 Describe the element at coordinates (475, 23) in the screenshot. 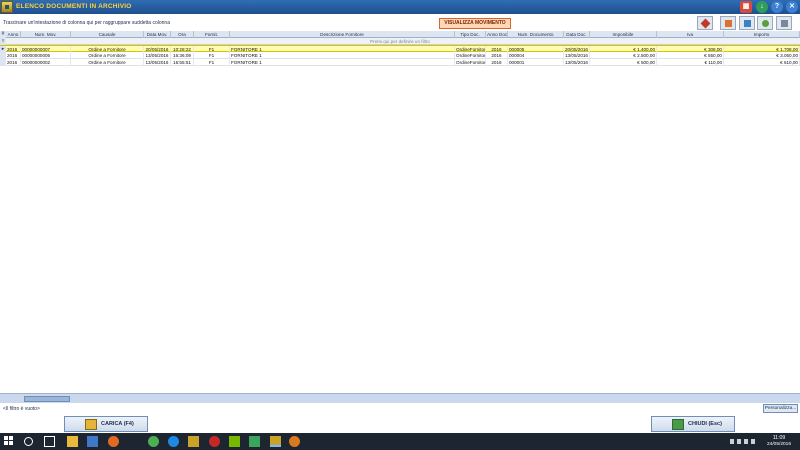

I see `visualizza-movimento-button: VISUALIZZA MOVIMENTO` at that location.